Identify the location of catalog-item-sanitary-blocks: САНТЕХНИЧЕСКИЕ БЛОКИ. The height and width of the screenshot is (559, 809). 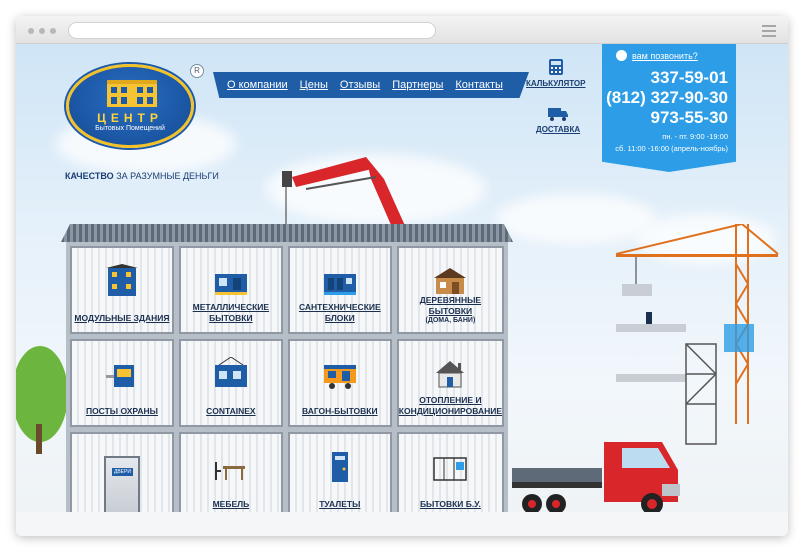
(339, 290).